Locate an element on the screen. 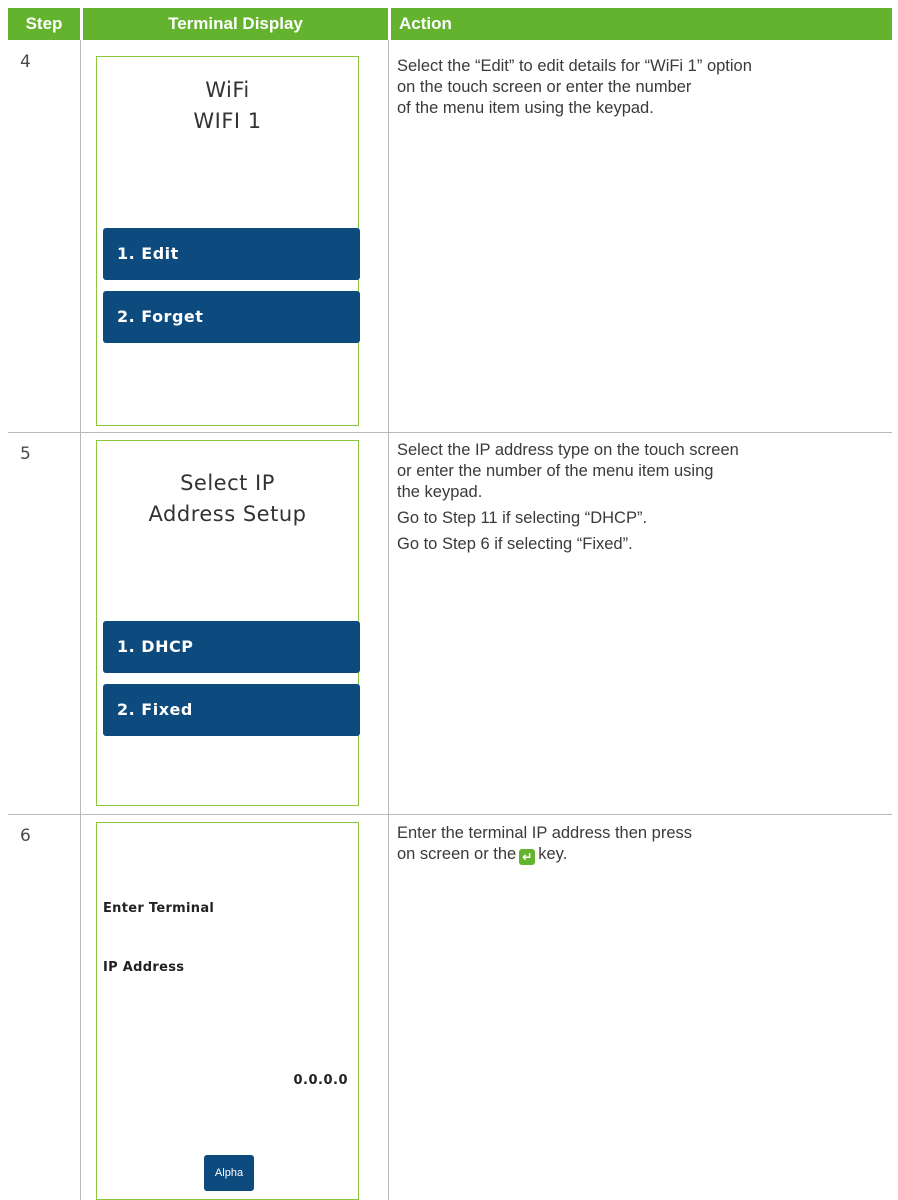  action-line: Go to Step 6 if selecting “Fixed”. is located at coordinates (515, 544).